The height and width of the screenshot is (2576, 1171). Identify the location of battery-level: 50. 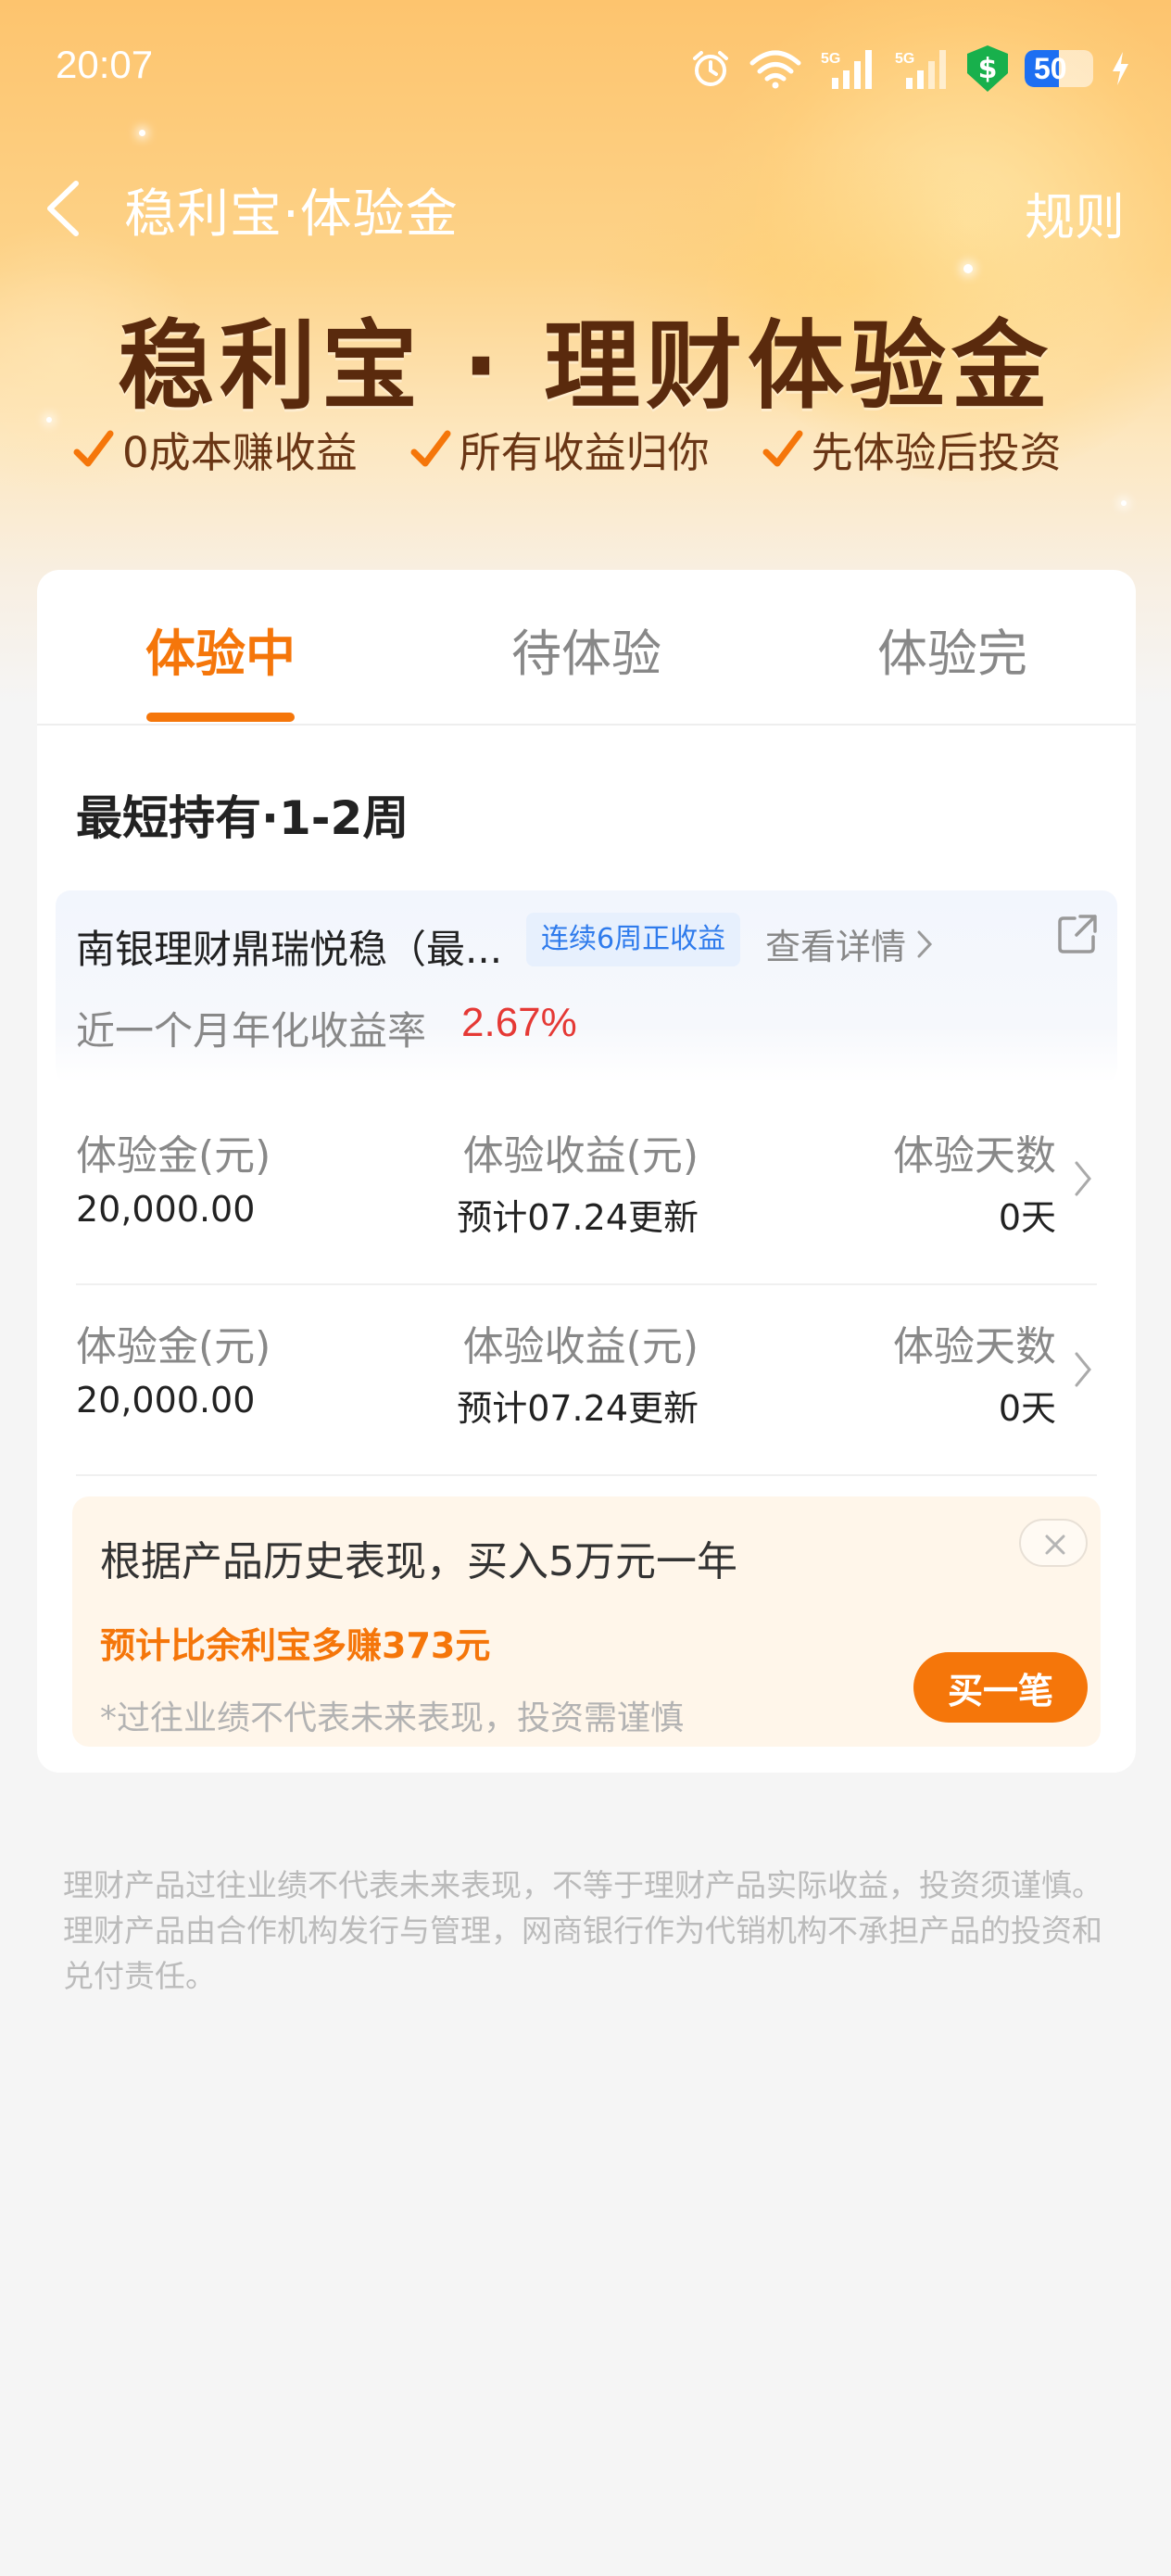
(1050, 68).